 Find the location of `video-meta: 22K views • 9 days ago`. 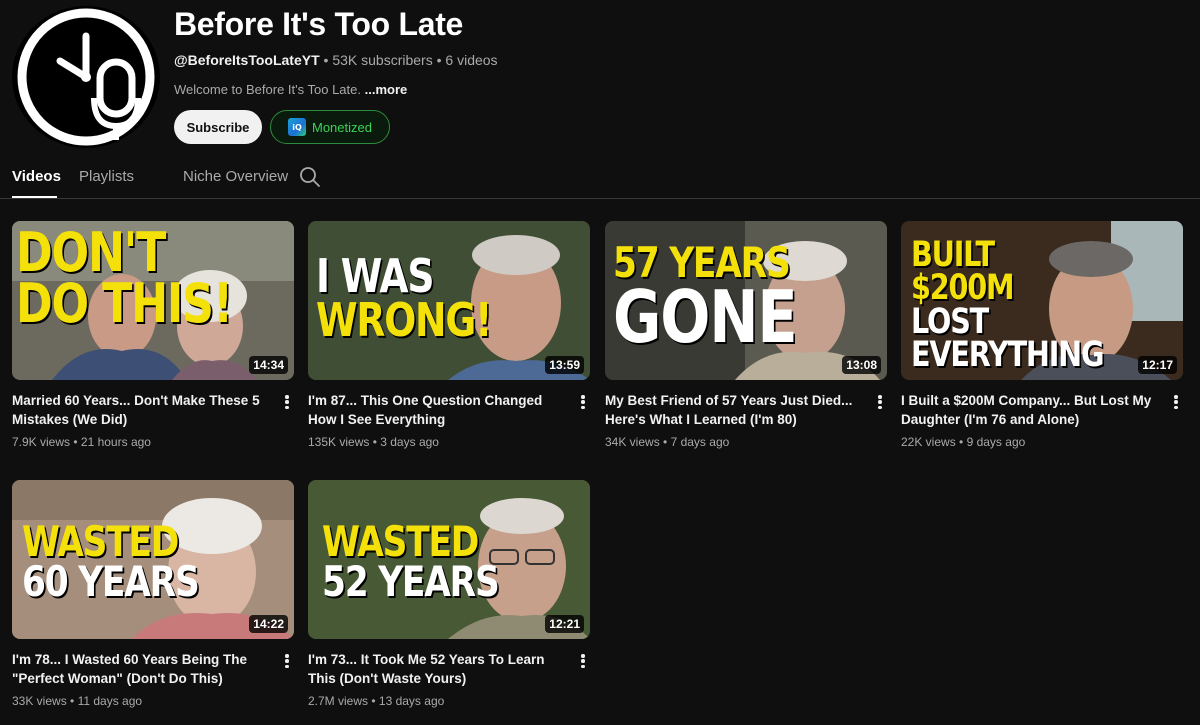

video-meta: 22K views • 9 days ago is located at coordinates (963, 442).